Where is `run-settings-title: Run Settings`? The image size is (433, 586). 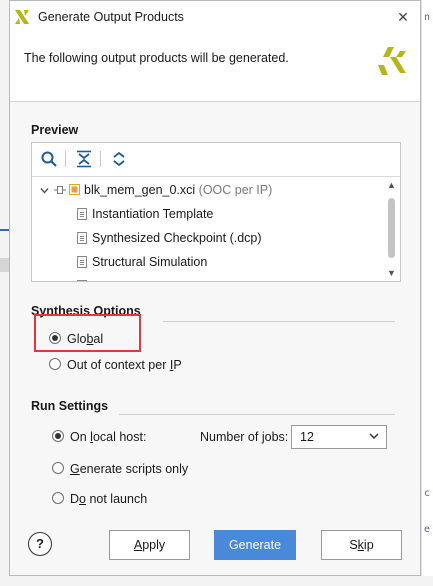 run-settings-title: Run Settings is located at coordinates (70, 406).